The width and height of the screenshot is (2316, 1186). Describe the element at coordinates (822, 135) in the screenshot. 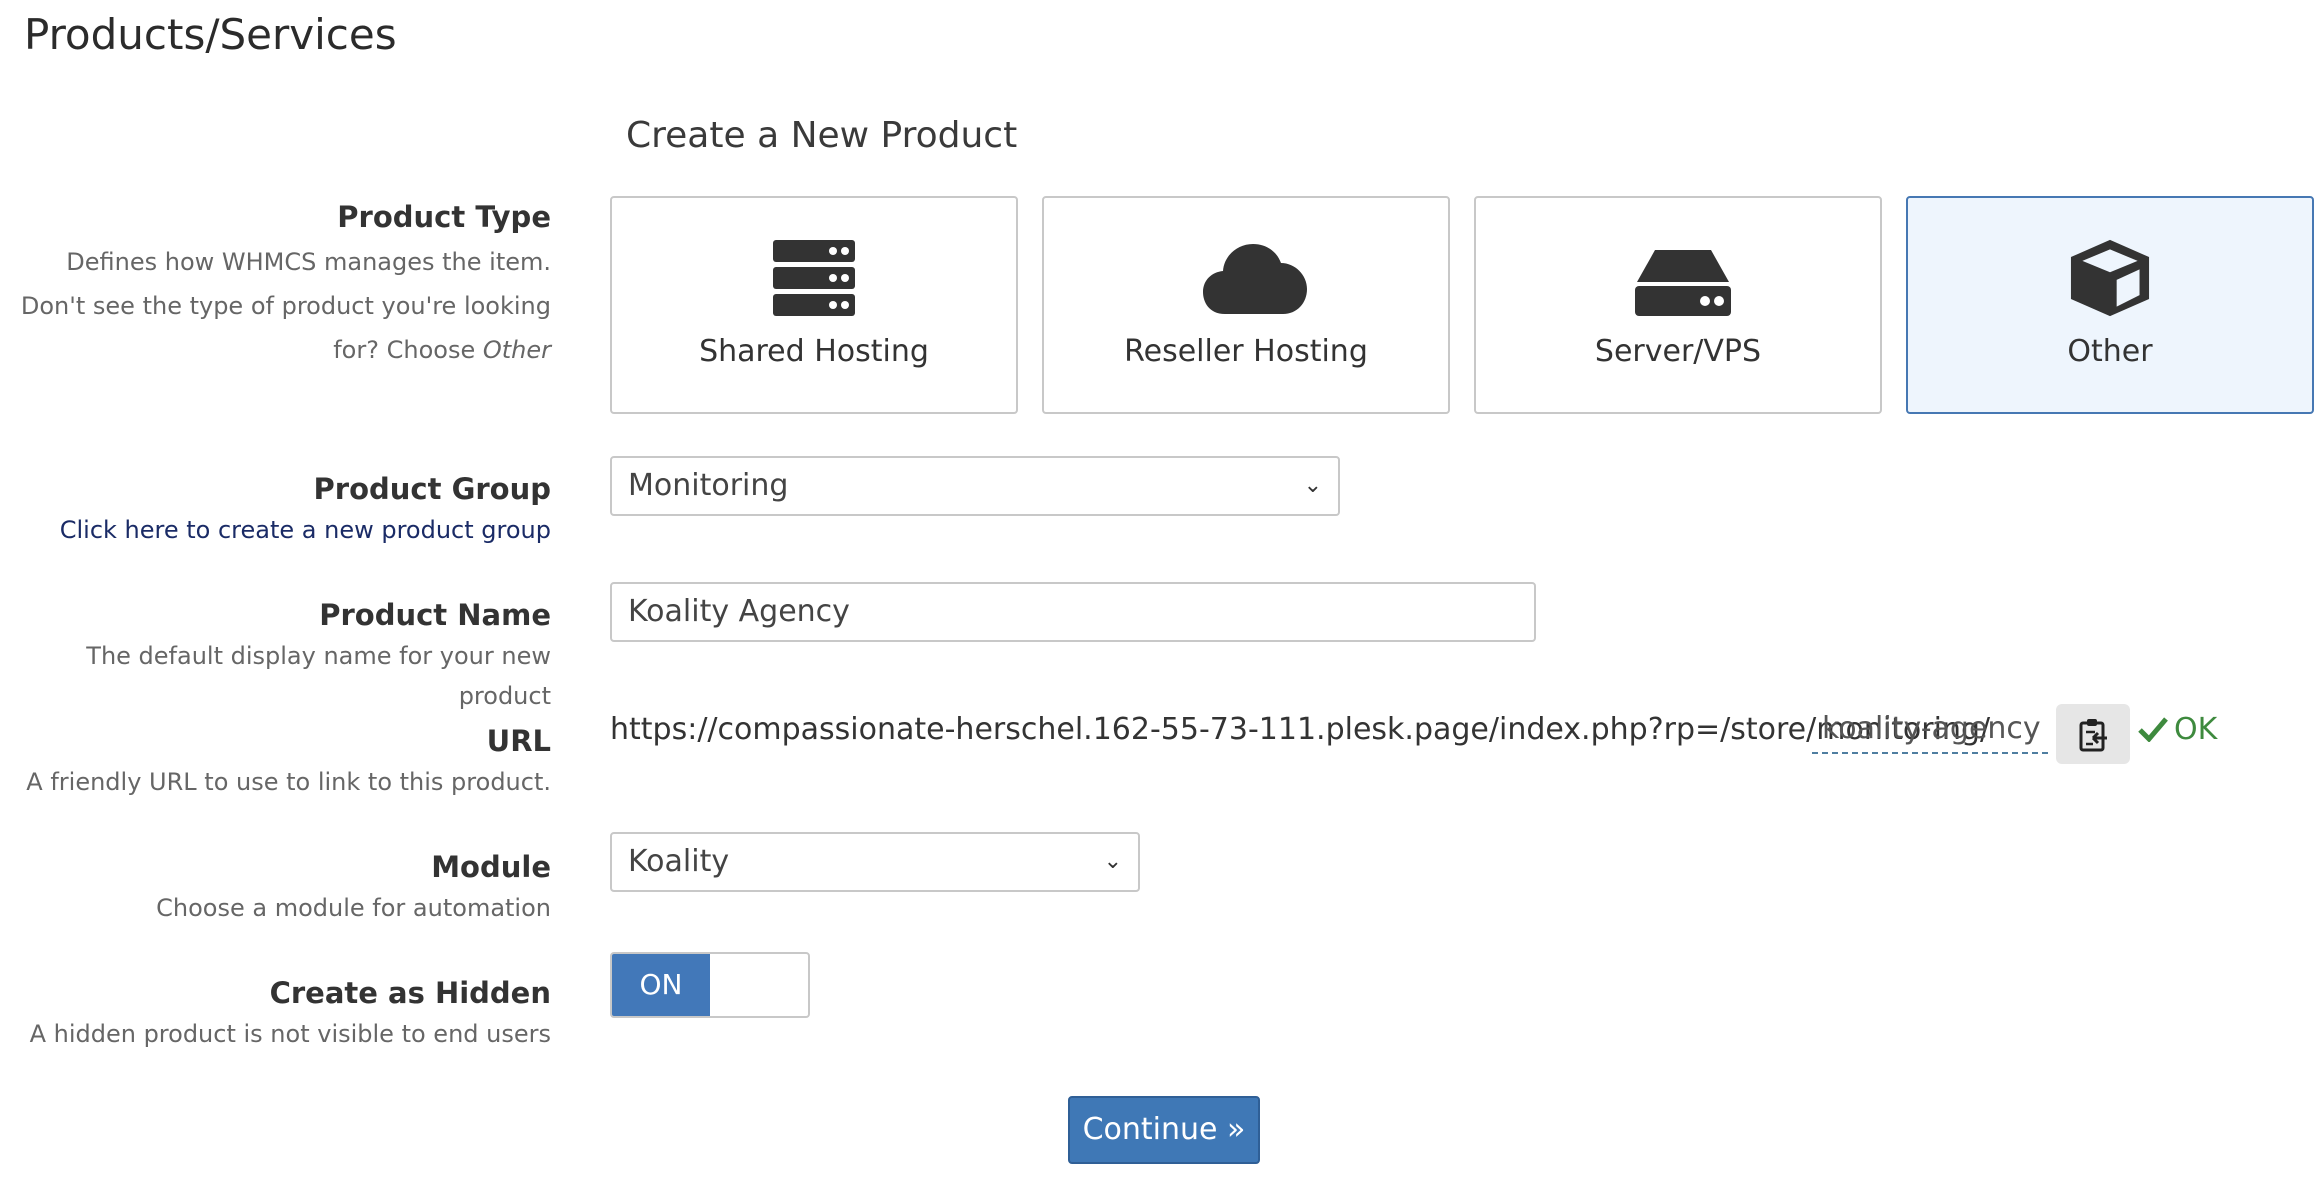

I see `form-subtitle: Create a New Product` at that location.